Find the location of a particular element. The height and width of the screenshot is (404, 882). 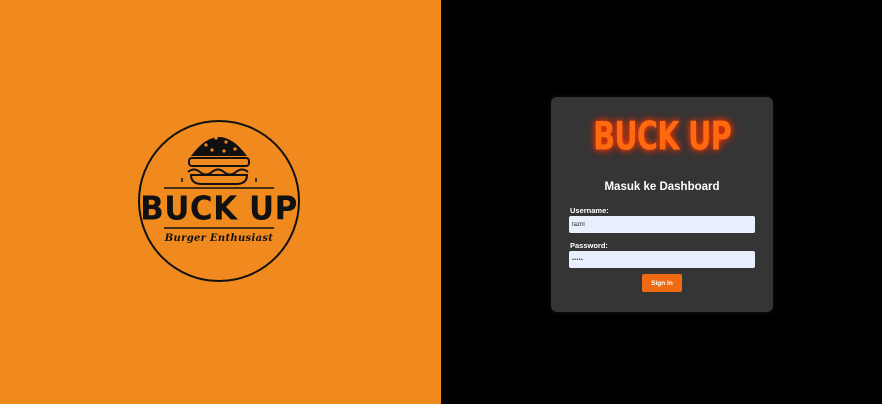

sign-in-button: Sign In is located at coordinates (662, 283).